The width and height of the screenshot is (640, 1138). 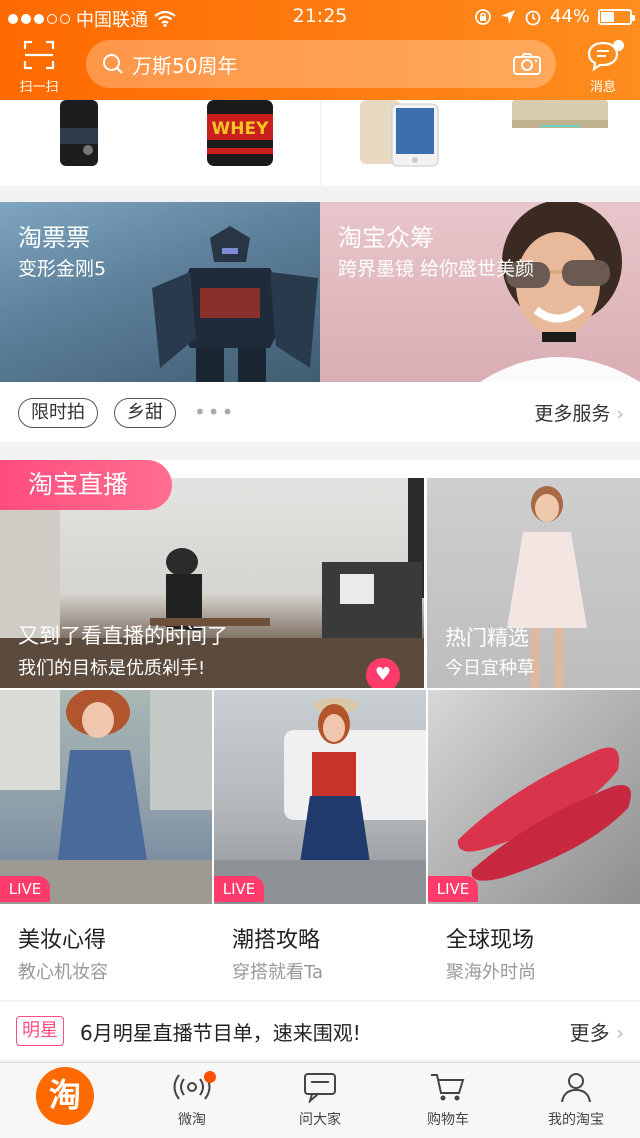 I want to click on heart-icon: ♥, so click(x=383, y=673).